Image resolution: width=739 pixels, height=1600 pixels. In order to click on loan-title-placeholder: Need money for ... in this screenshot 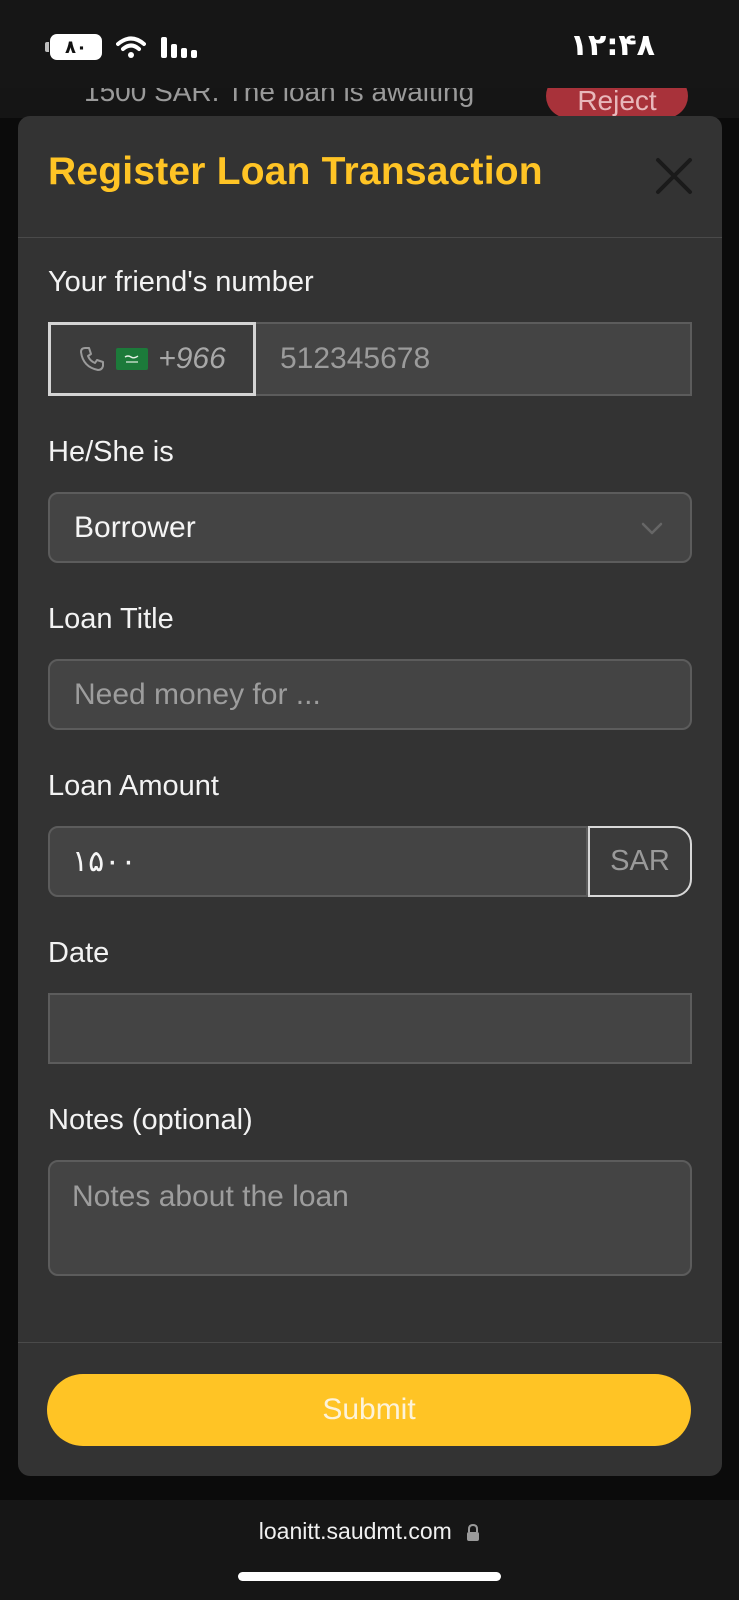, I will do `click(197, 694)`.